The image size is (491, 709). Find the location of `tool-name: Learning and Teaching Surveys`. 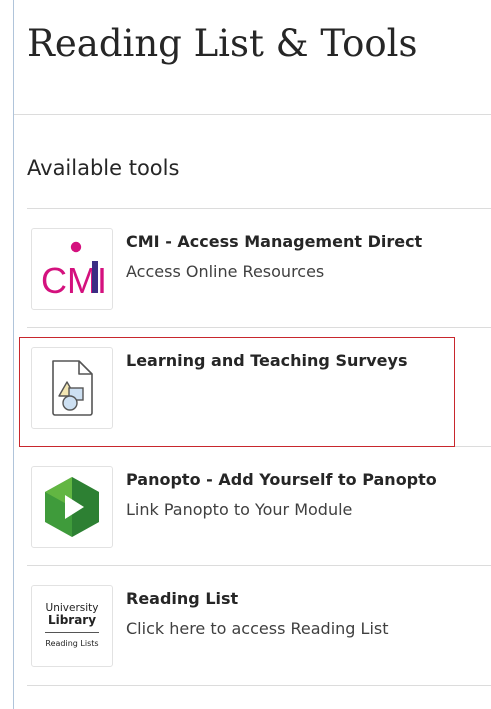

tool-name: Learning and Teaching Surveys is located at coordinates (266, 360).